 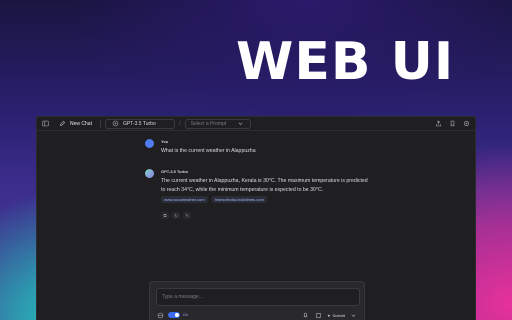 What do you see at coordinates (165, 141) in the screenshot?
I see `message-author: You` at bounding box center [165, 141].